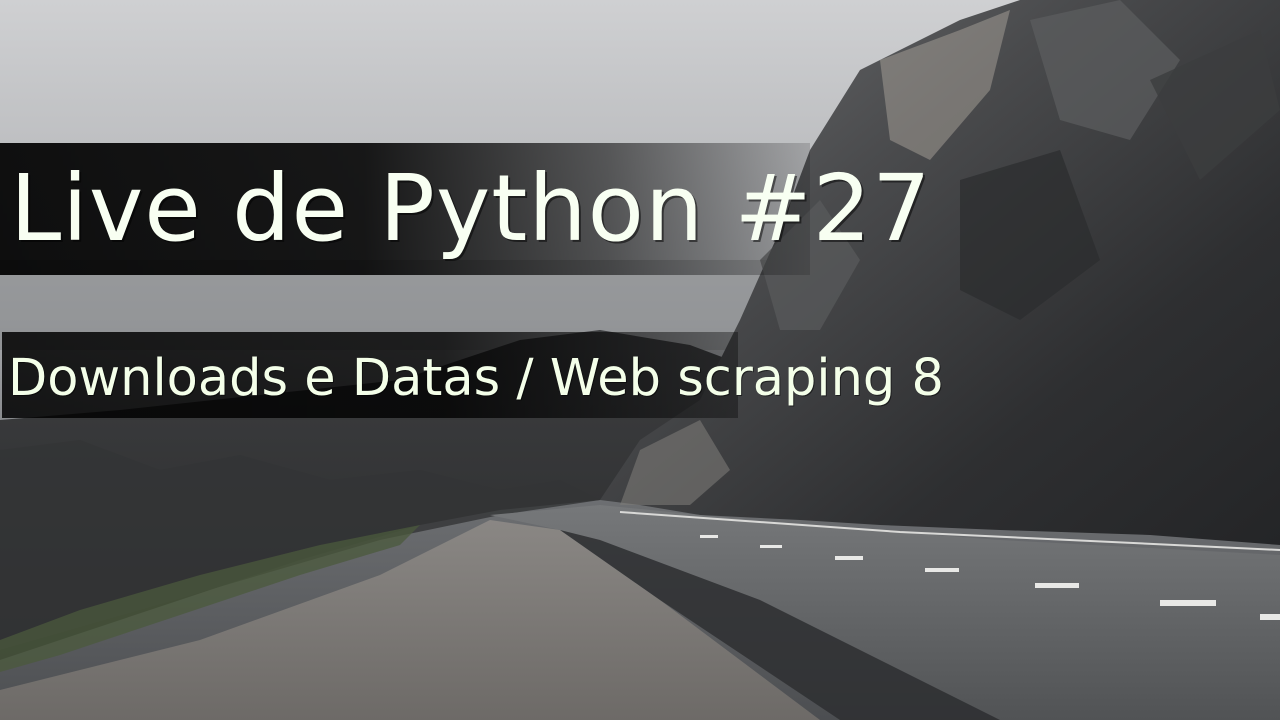 Image resolution: width=1280 pixels, height=720 pixels. What do you see at coordinates (476, 378) in the screenshot?
I see `video-subtitle: Downloads e Datas / Web scraping 8` at bounding box center [476, 378].